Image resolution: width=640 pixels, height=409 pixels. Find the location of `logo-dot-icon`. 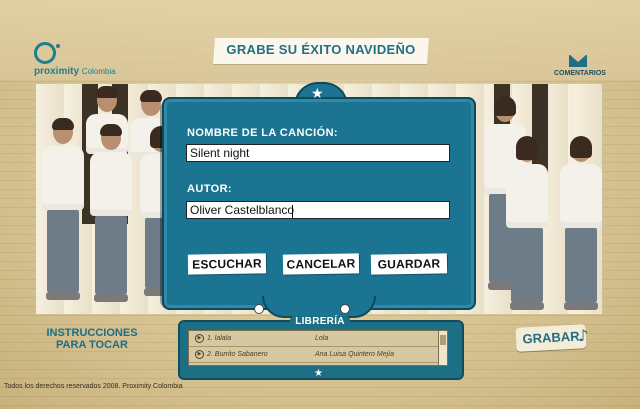

logo-dot-icon is located at coordinates (58, 46).